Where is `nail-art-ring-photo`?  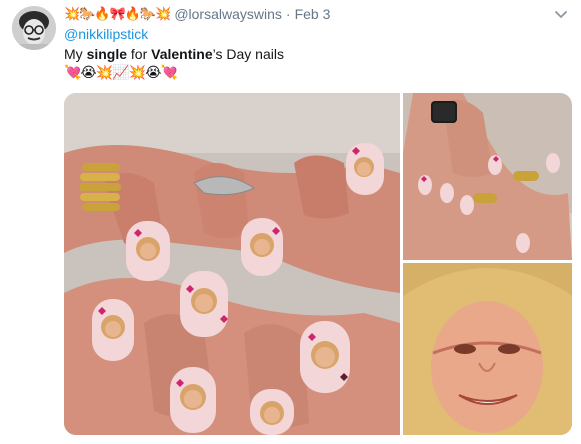
nail-art-ring-photo is located at coordinates (487, 176).